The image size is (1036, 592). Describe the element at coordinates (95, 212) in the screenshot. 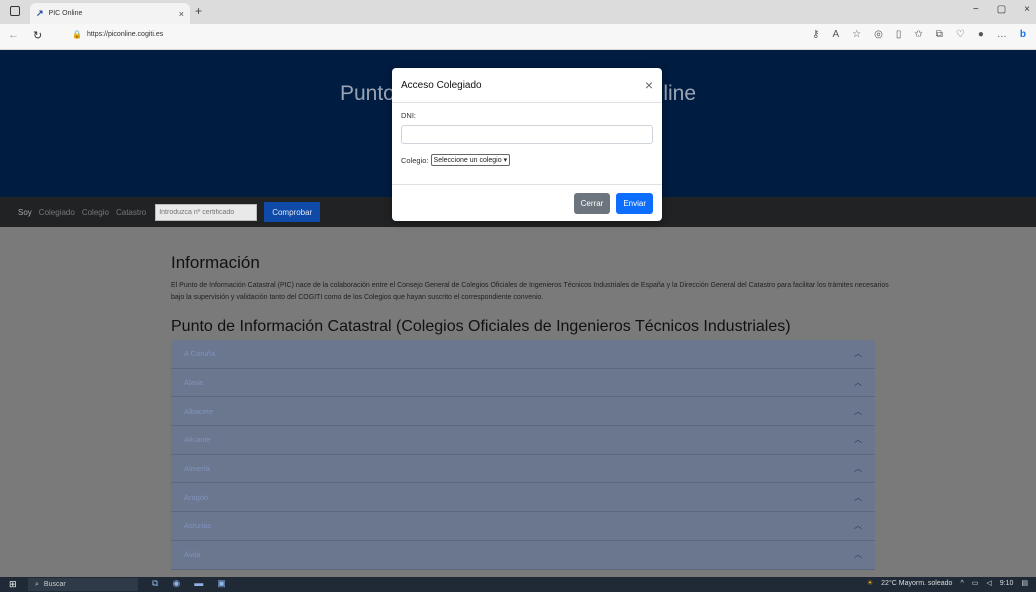

I see `nav-link-colegio: Colegio` at that location.